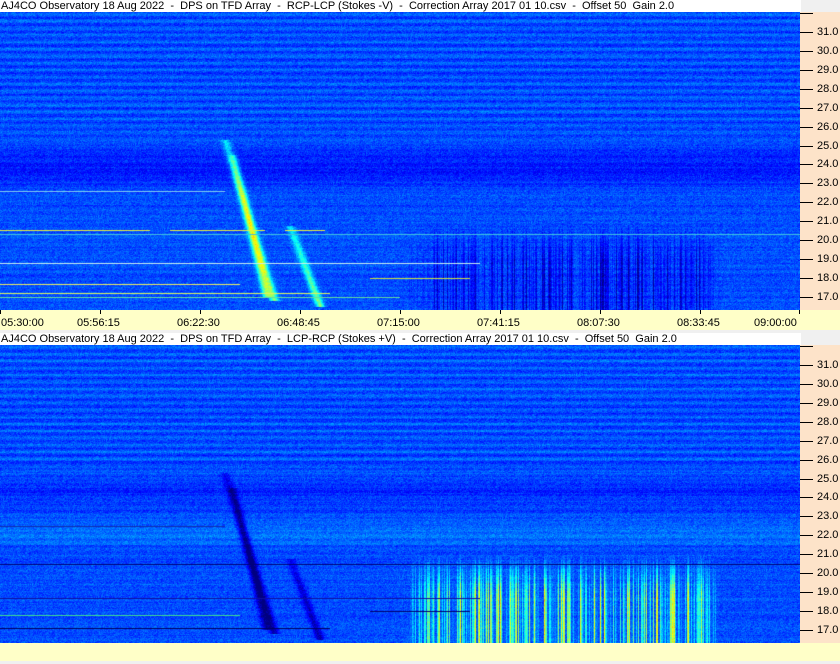 The width and height of the screenshot is (840, 664). What do you see at coordinates (698, 323) in the screenshot?
I see `x-tick-label: 08:33:45` at bounding box center [698, 323].